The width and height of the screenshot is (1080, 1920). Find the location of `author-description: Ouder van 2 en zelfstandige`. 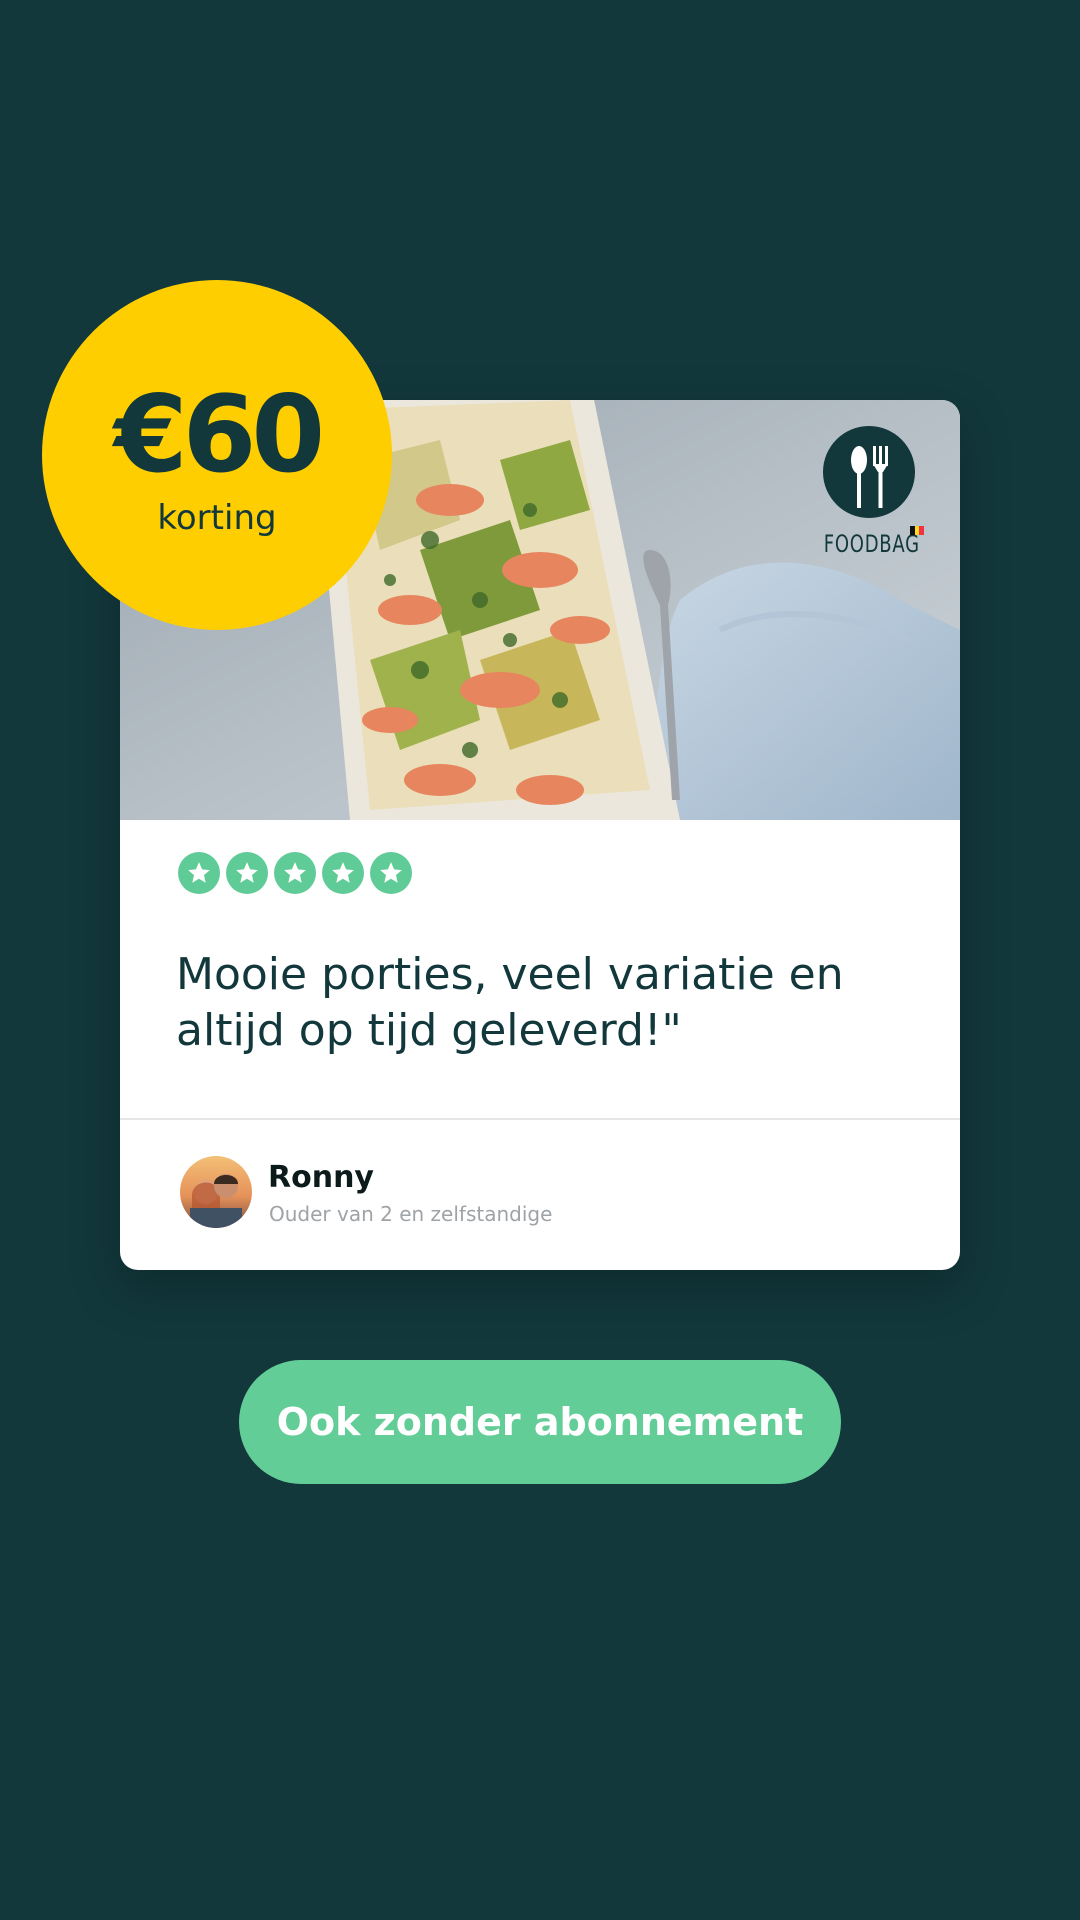

author-description: Ouder van 2 en zelfstandige is located at coordinates (411, 1214).